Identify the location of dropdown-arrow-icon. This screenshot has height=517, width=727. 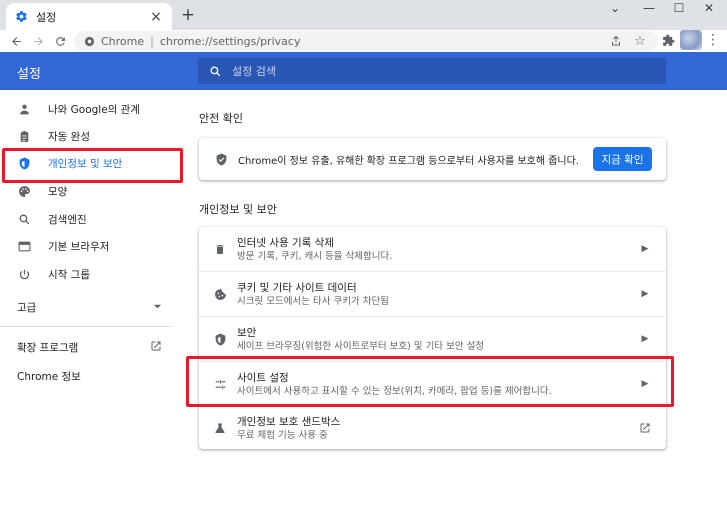
(157, 307).